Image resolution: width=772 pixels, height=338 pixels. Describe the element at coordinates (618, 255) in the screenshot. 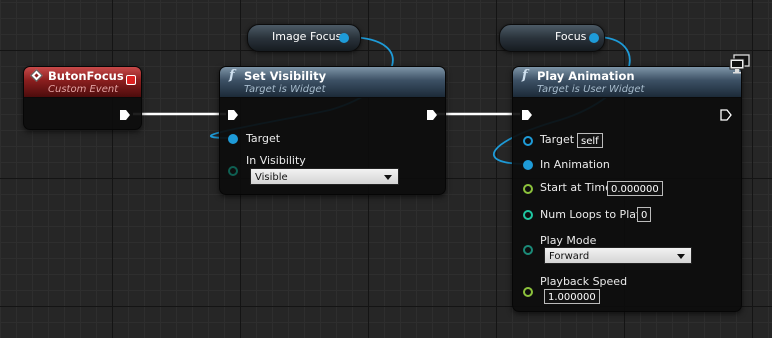

I see `play-mode-dropdown: Forward` at that location.